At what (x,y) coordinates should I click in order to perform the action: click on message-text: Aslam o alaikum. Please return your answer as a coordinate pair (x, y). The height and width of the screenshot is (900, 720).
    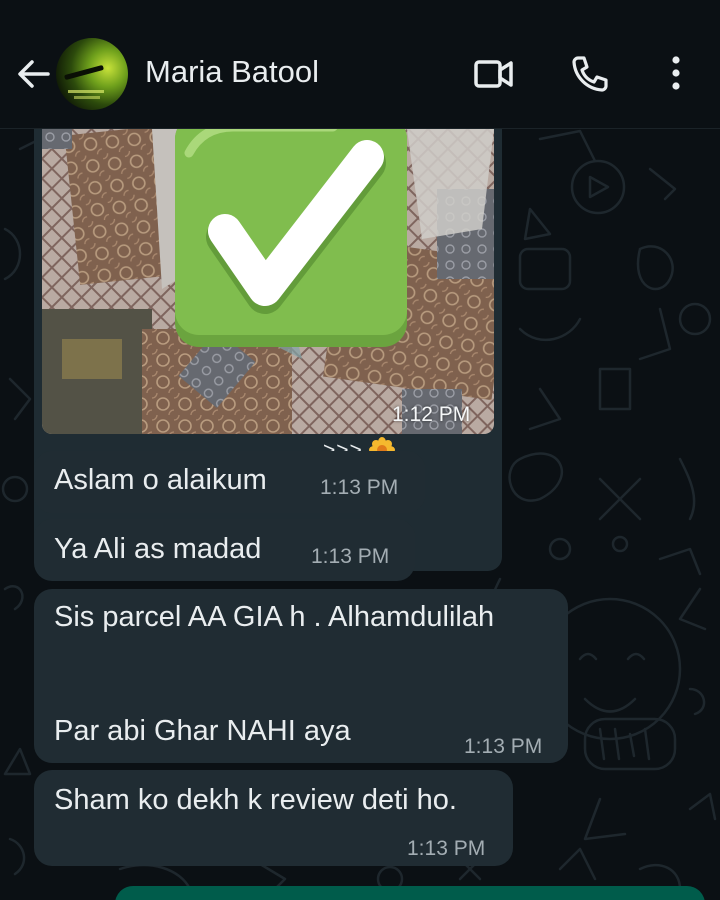
    Looking at the image, I should click on (160, 480).